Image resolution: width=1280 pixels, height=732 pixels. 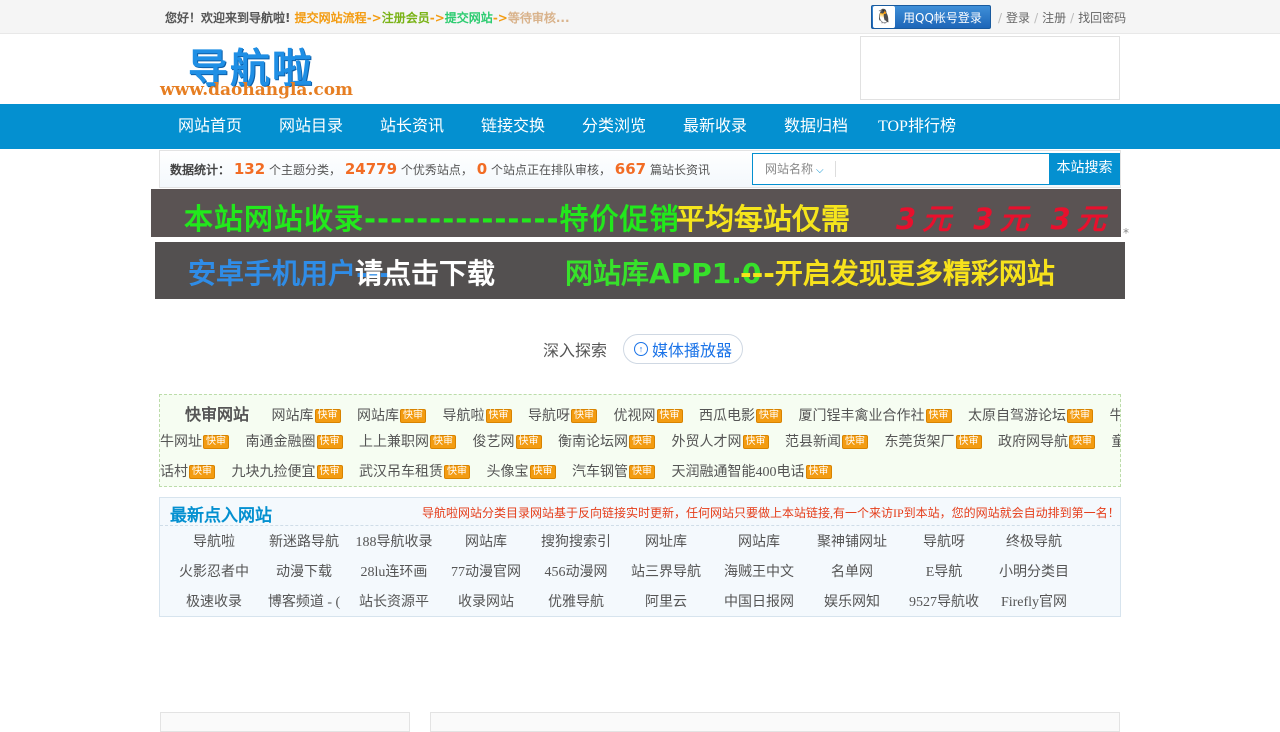 I want to click on latest-site-link: 188导航收录, so click(x=394, y=543).